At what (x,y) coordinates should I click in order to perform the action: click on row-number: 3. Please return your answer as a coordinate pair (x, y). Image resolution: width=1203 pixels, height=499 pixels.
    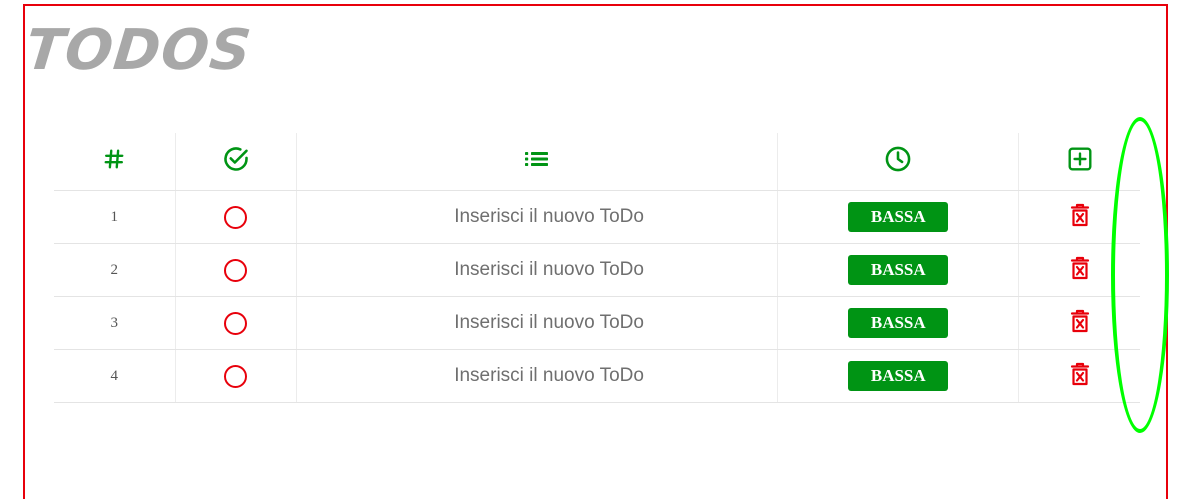
    Looking at the image, I should click on (114, 323).